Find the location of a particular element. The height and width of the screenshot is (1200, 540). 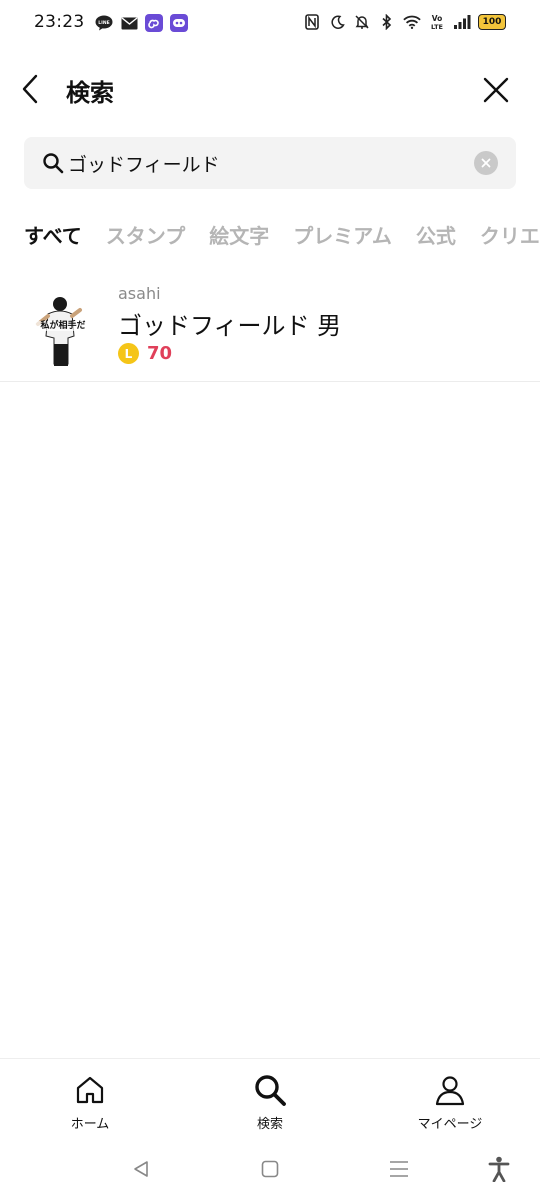

category-tabs: すべて スタンプ 絵文字 プレミアム 公式 クリエ is located at coordinates (282, 238).